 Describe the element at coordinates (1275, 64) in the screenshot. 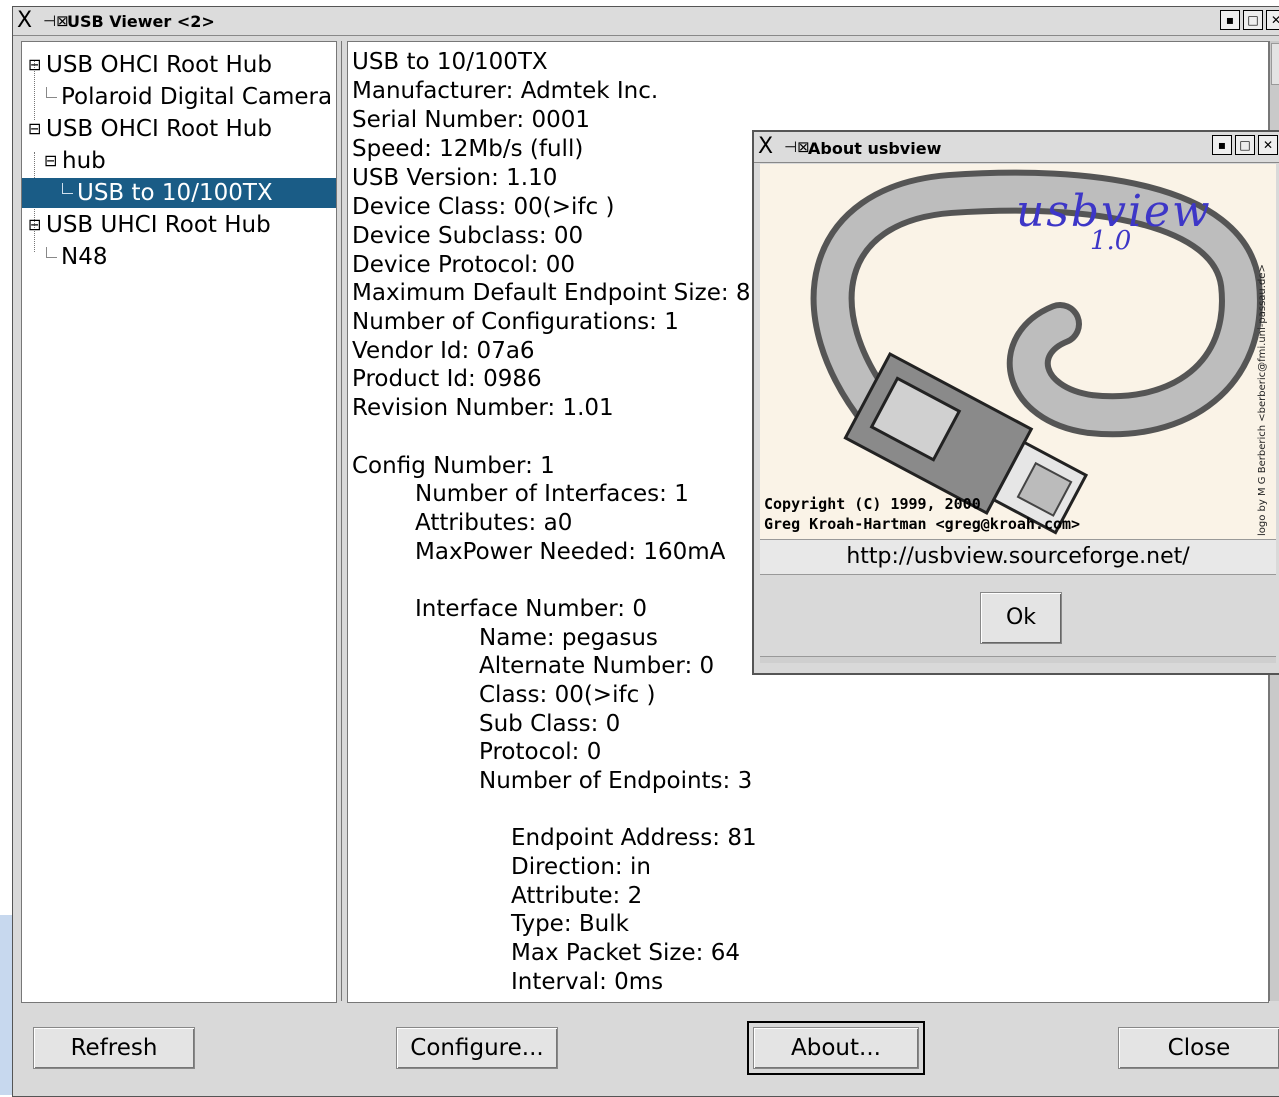

I see `scrollbar-thumb` at that location.